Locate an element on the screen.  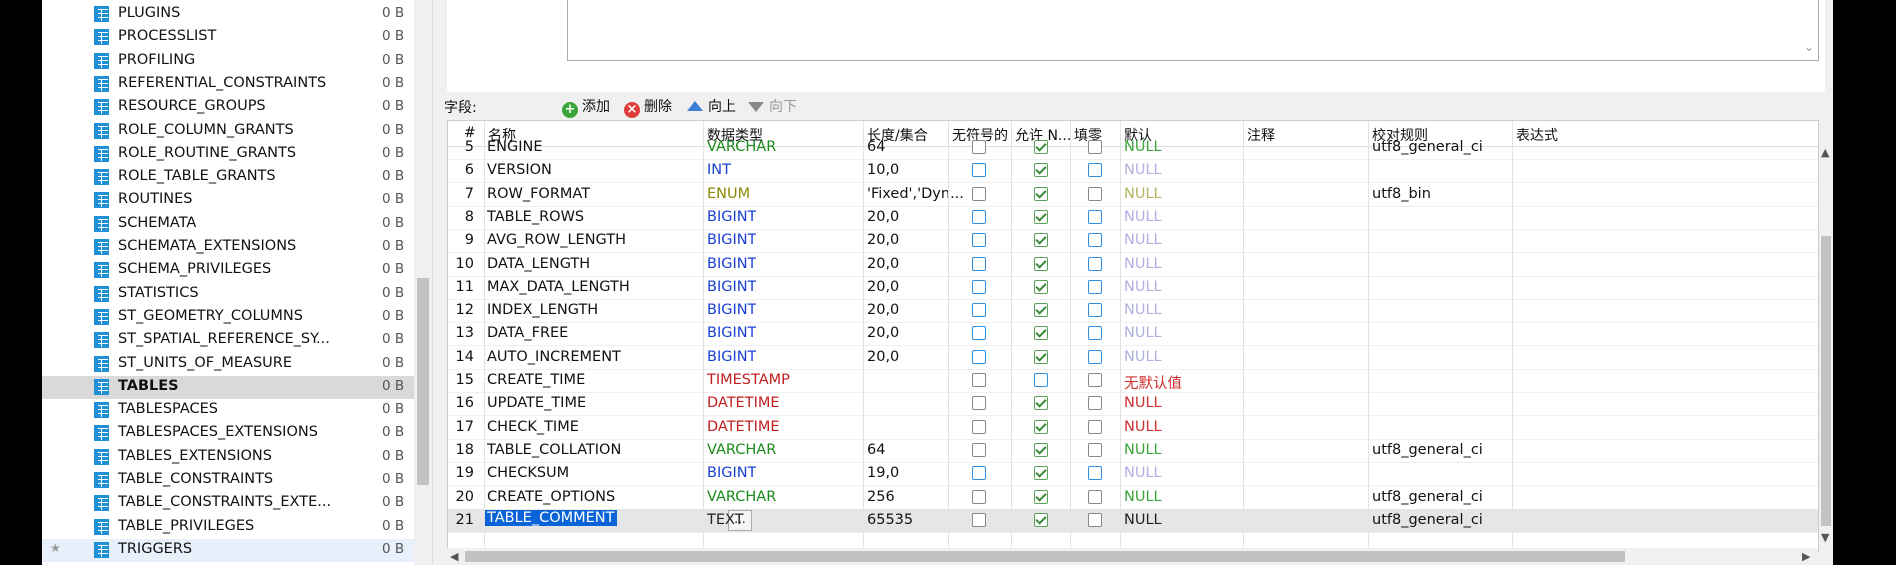
comment-textarea: ⌄ is located at coordinates (1193, 30).